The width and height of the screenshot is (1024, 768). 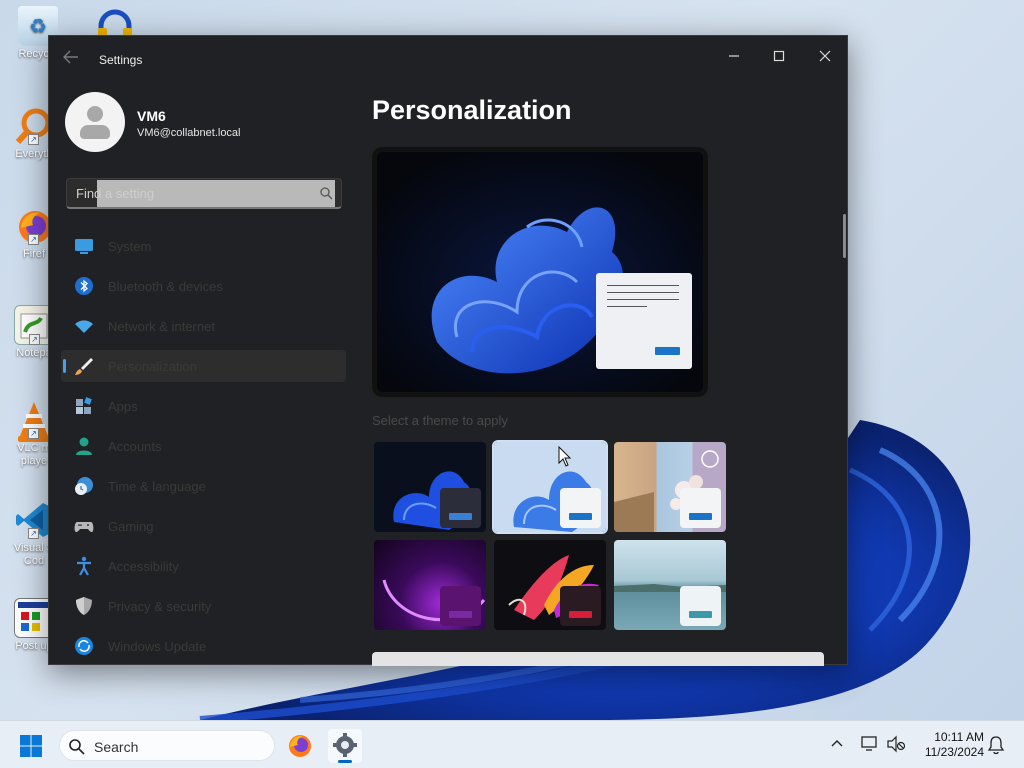 What do you see at coordinates (870, 744) in the screenshot?
I see `network-display-icon` at bounding box center [870, 744].